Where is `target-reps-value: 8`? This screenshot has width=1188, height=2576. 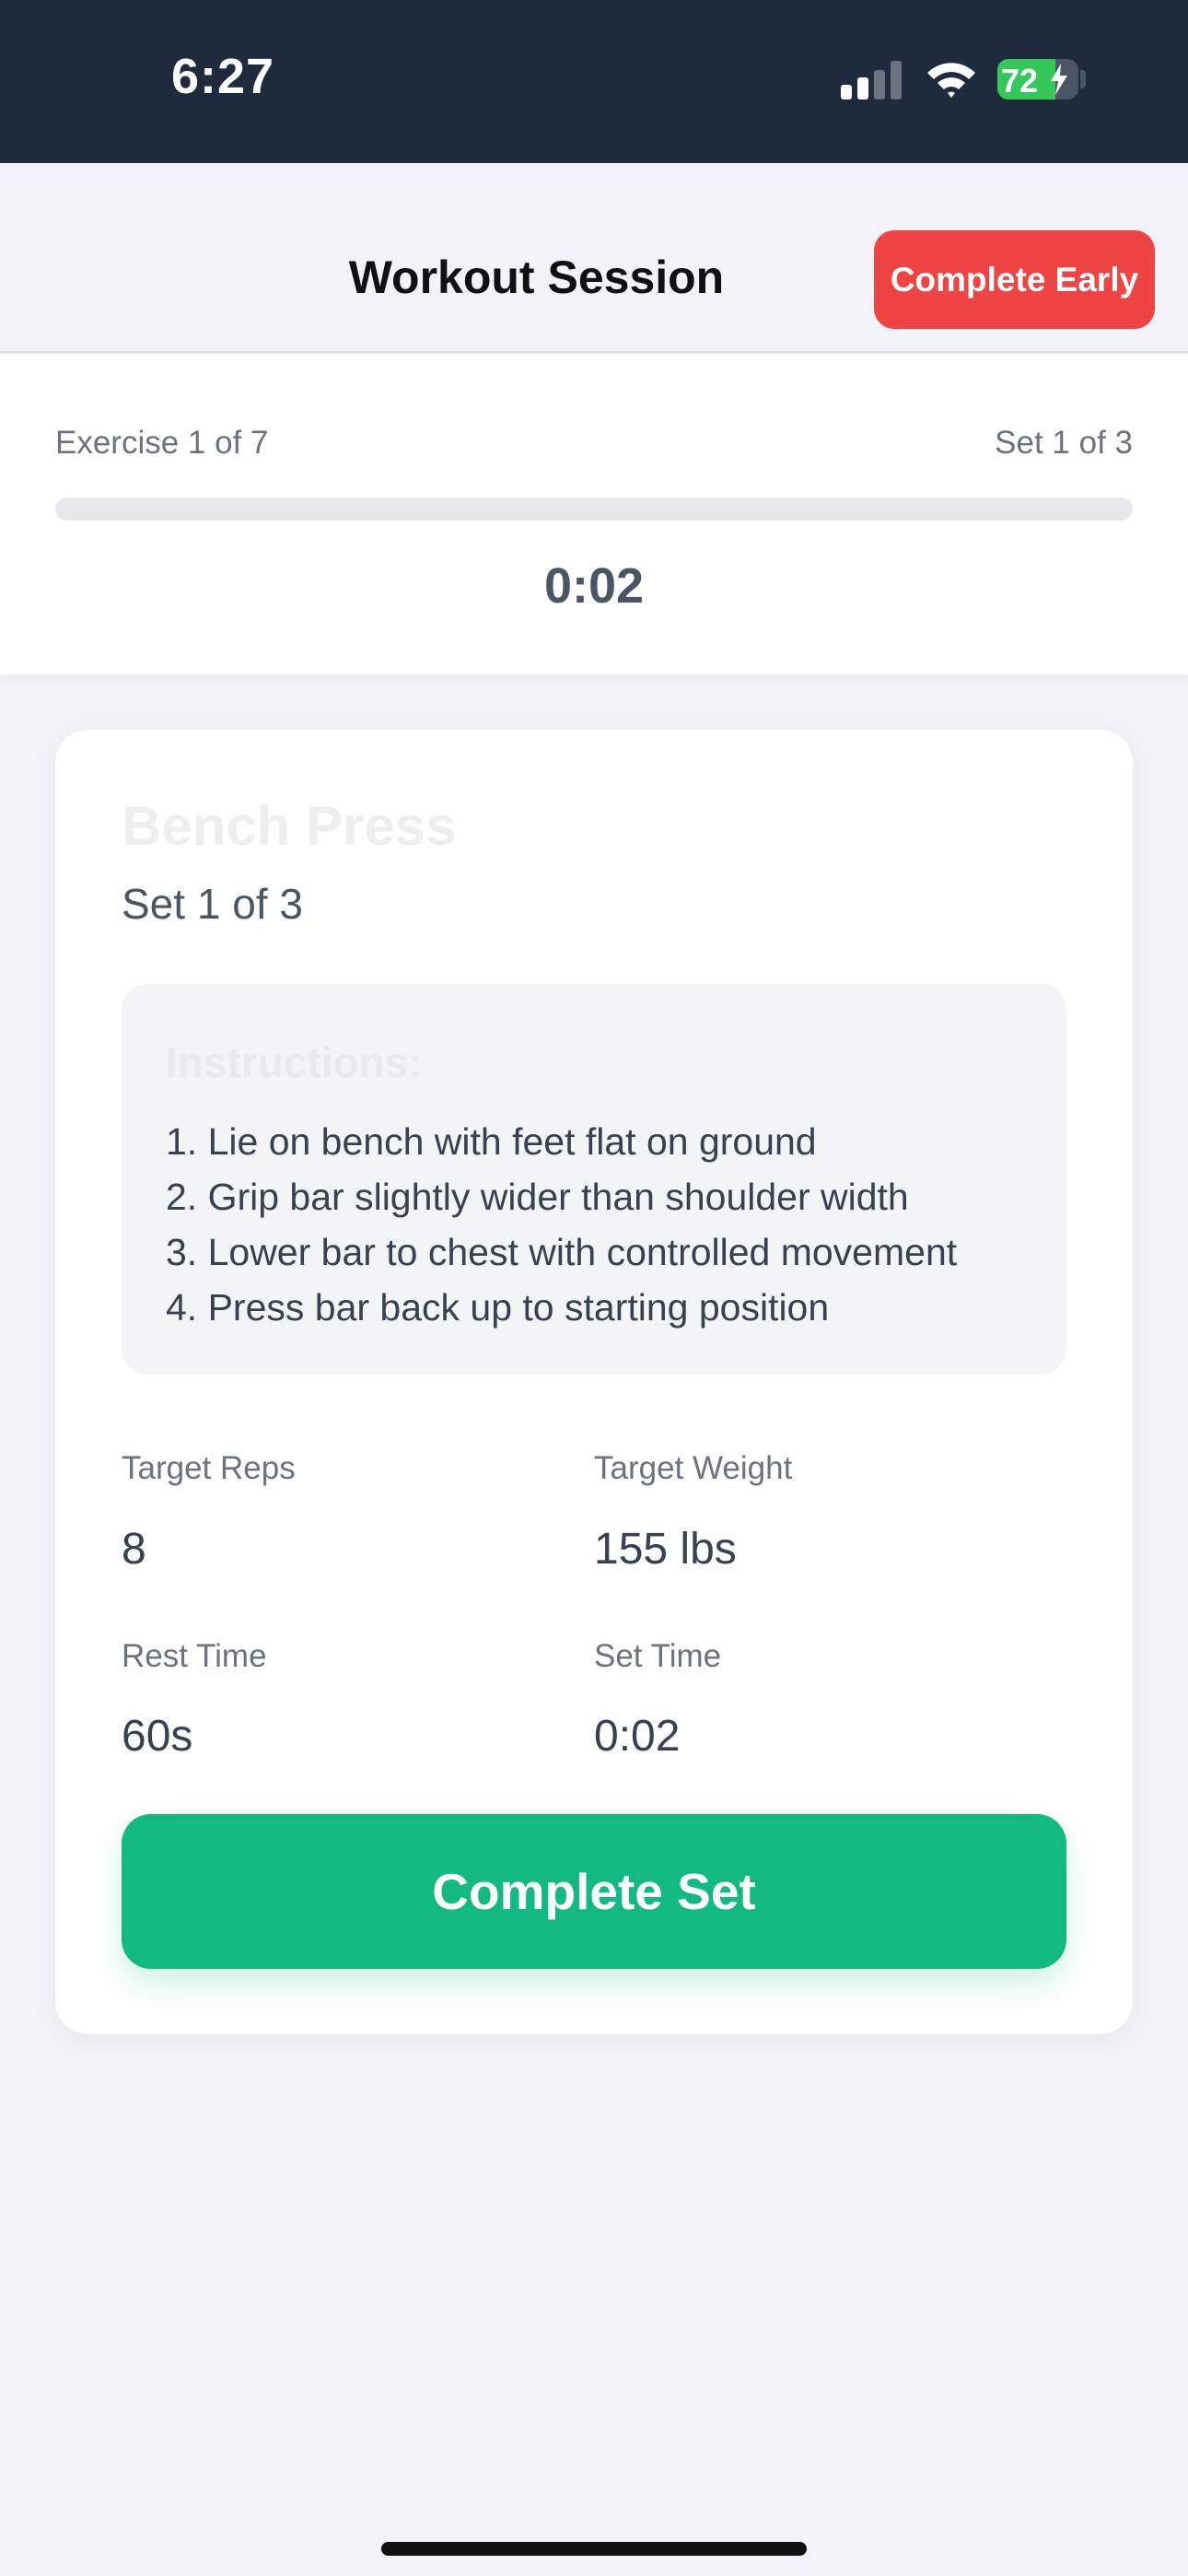
target-reps-value: 8 is located at coordinates (134, 1549).